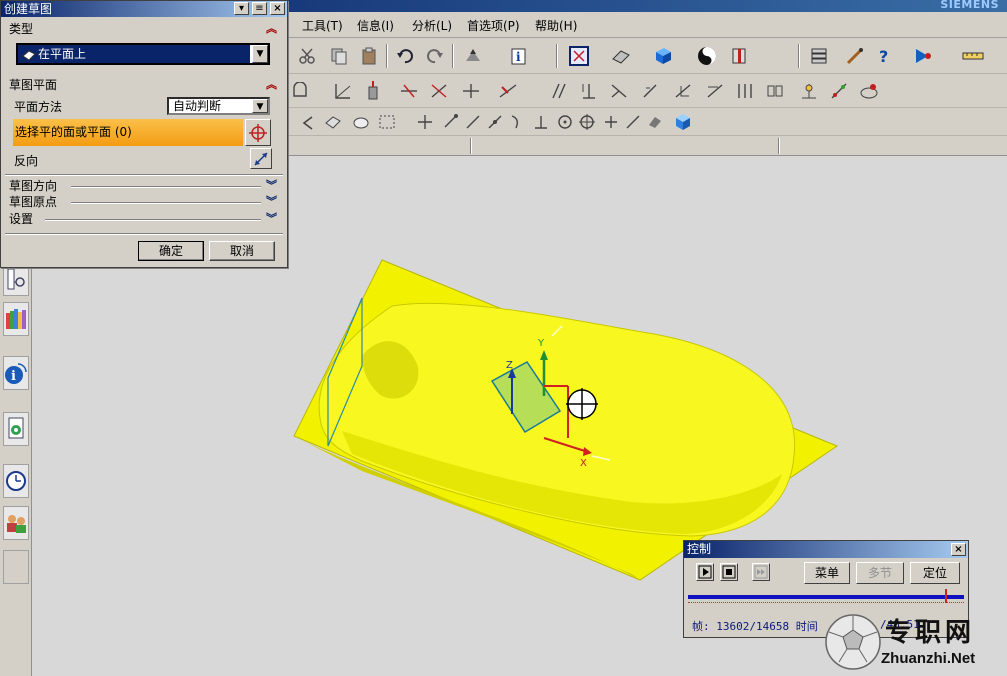 Image resolution: width=1007 pixels, height=676 pixels. I want to click on plane-group-header: 草图平面 ︽, so click(145, 85).